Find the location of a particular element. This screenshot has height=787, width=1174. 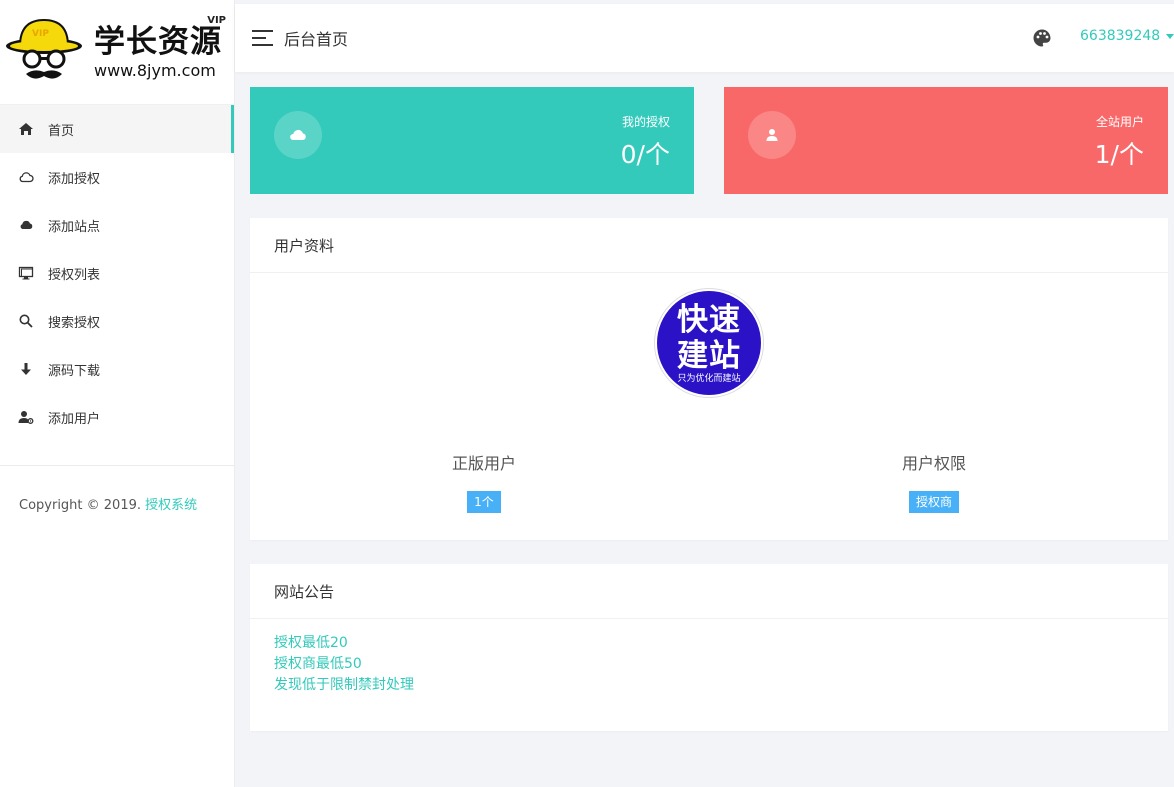

avatar: 快速 建站 只为优化而建站 is located at coordinates (709, 343).